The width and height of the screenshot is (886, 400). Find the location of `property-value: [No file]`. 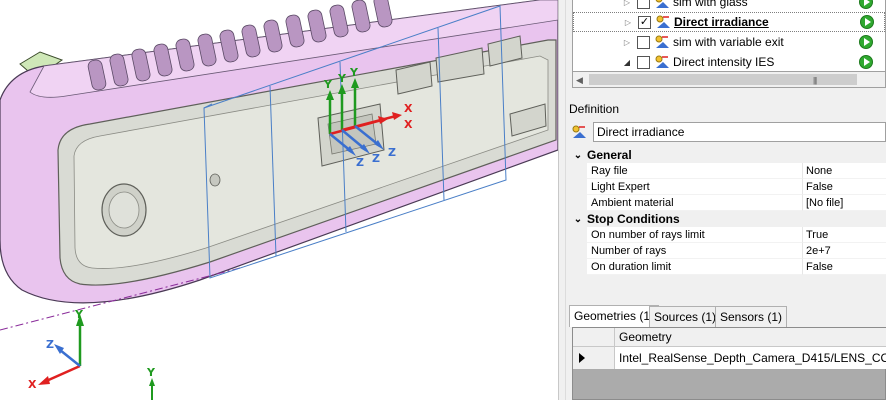

property-value: [No file] is located at coordinates (844, 203).